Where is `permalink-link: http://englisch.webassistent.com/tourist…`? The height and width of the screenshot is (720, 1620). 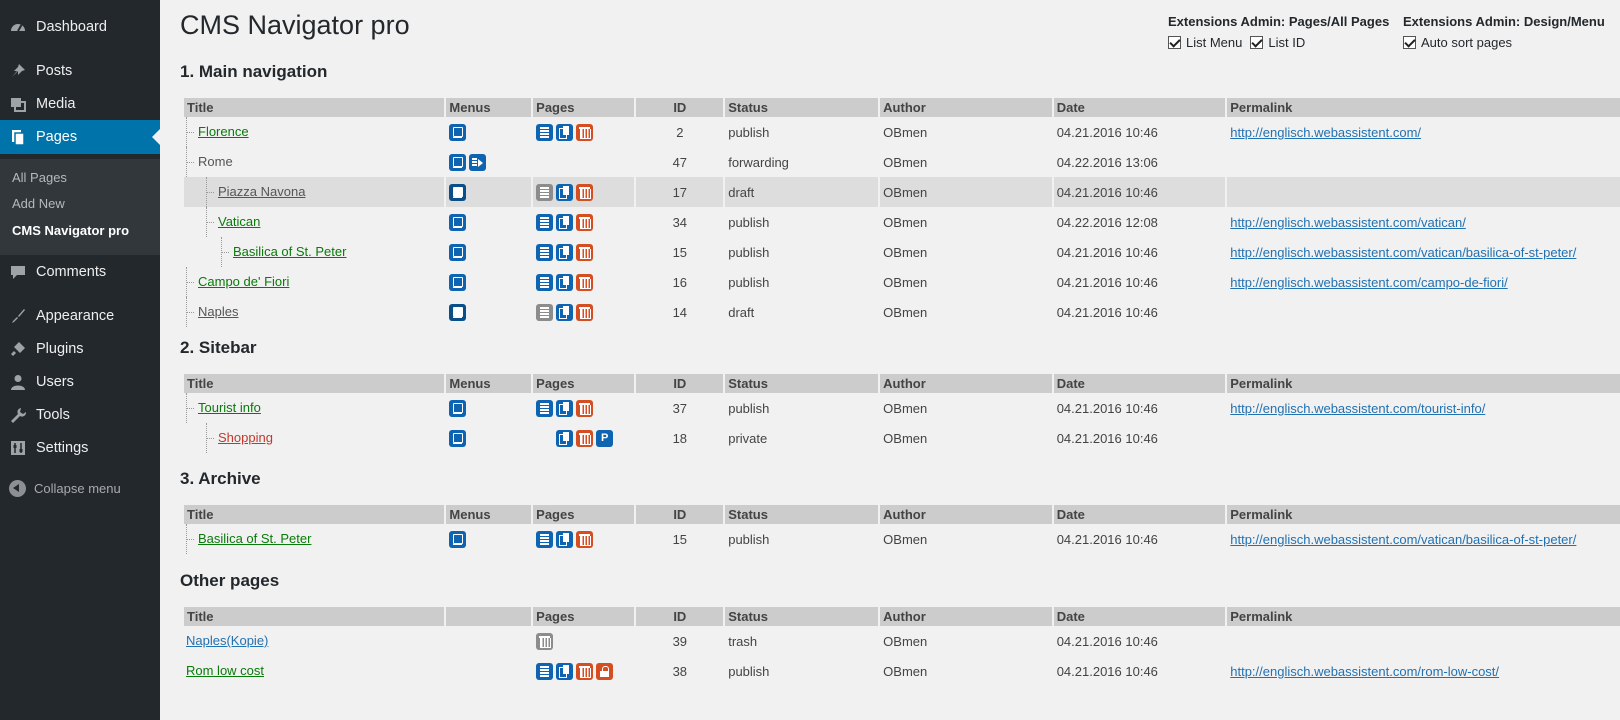
permalink-link: http://englisch.webassistent.com/tourist… is located at coordinates (1357, 408).